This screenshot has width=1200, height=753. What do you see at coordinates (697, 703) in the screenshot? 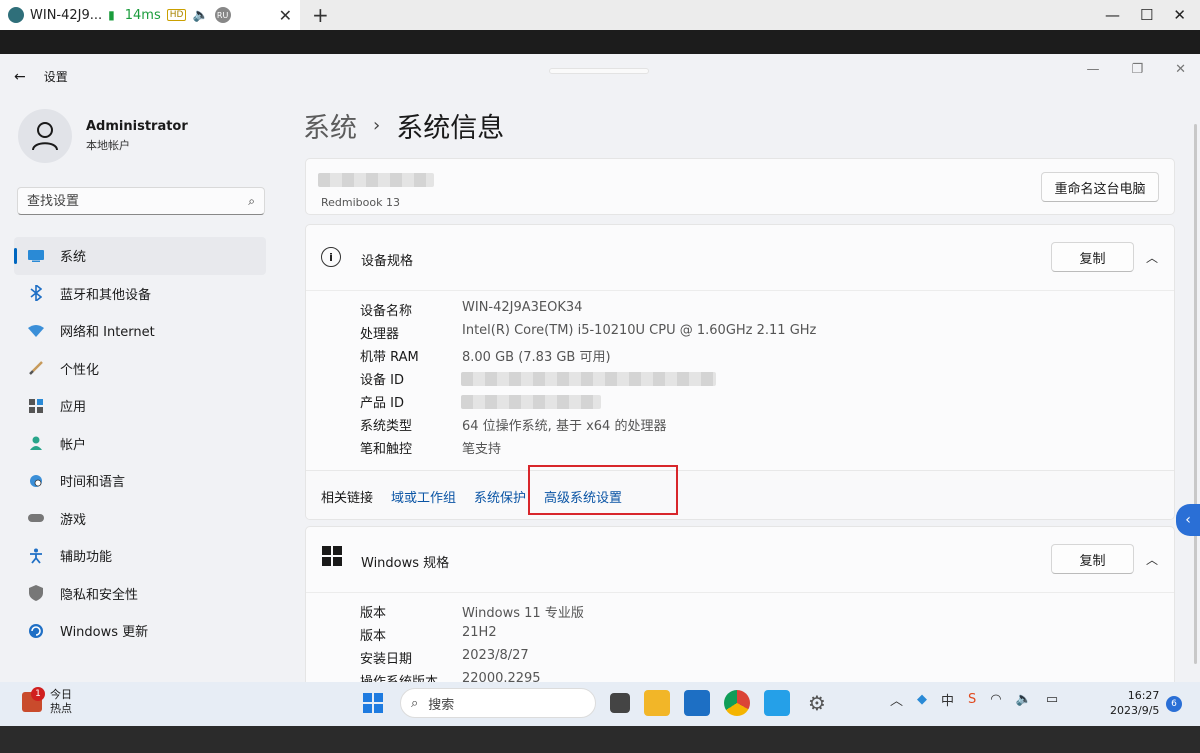
I see `microsoft-store-icon` at bounding box center [697, 703].